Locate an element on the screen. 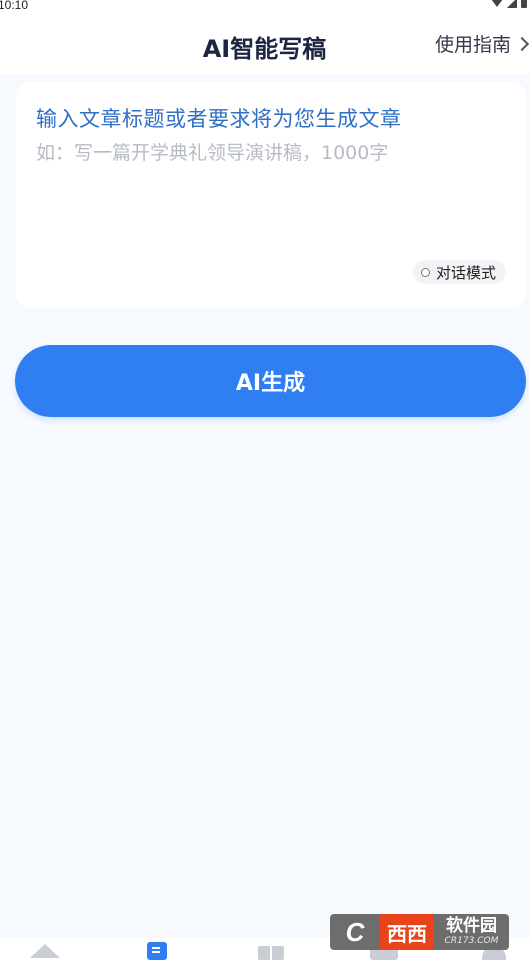 The width and height of the screenshot is (529, 960). watermark-red-text: 西西 is located at coordinates (407, 932).